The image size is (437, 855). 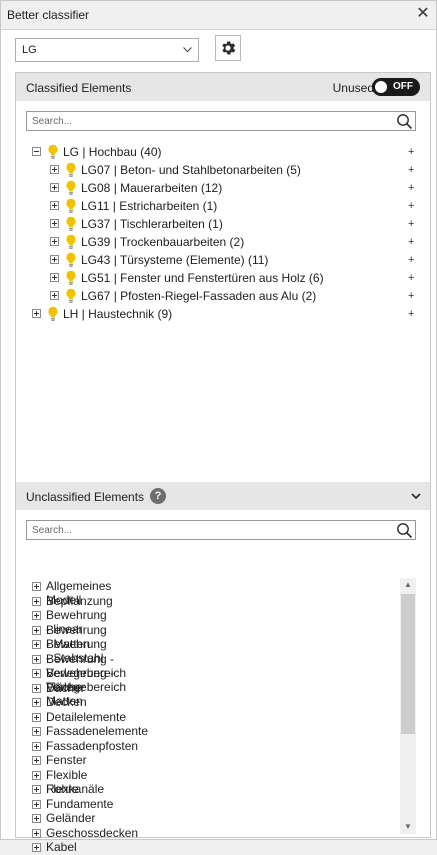 I want to click on gear-icon, so click(x=229, y=48).